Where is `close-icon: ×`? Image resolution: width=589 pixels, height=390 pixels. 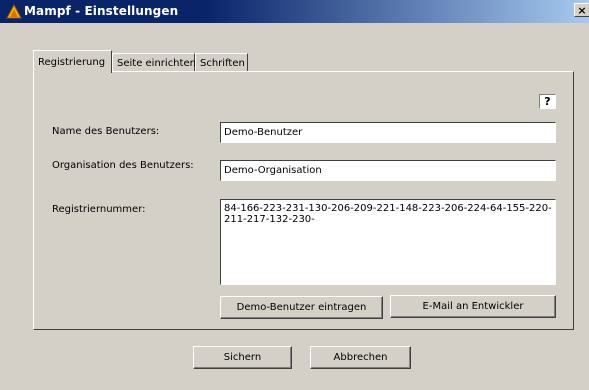
close-icon: × is located at coordinates (582, 10).